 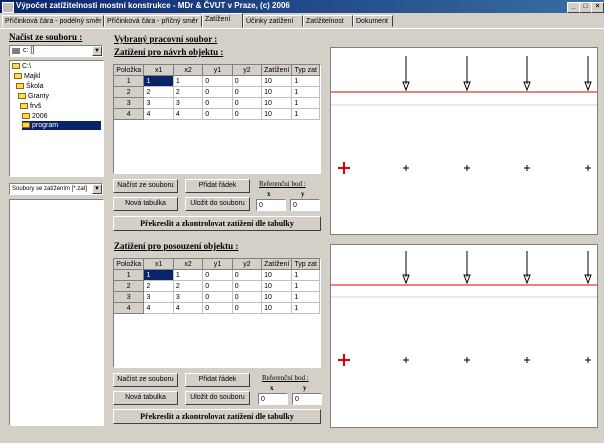 What do you see at coordinates (217, 70) in the screenshot?
I see `column-header: y1` at bounding box center [217, 70].